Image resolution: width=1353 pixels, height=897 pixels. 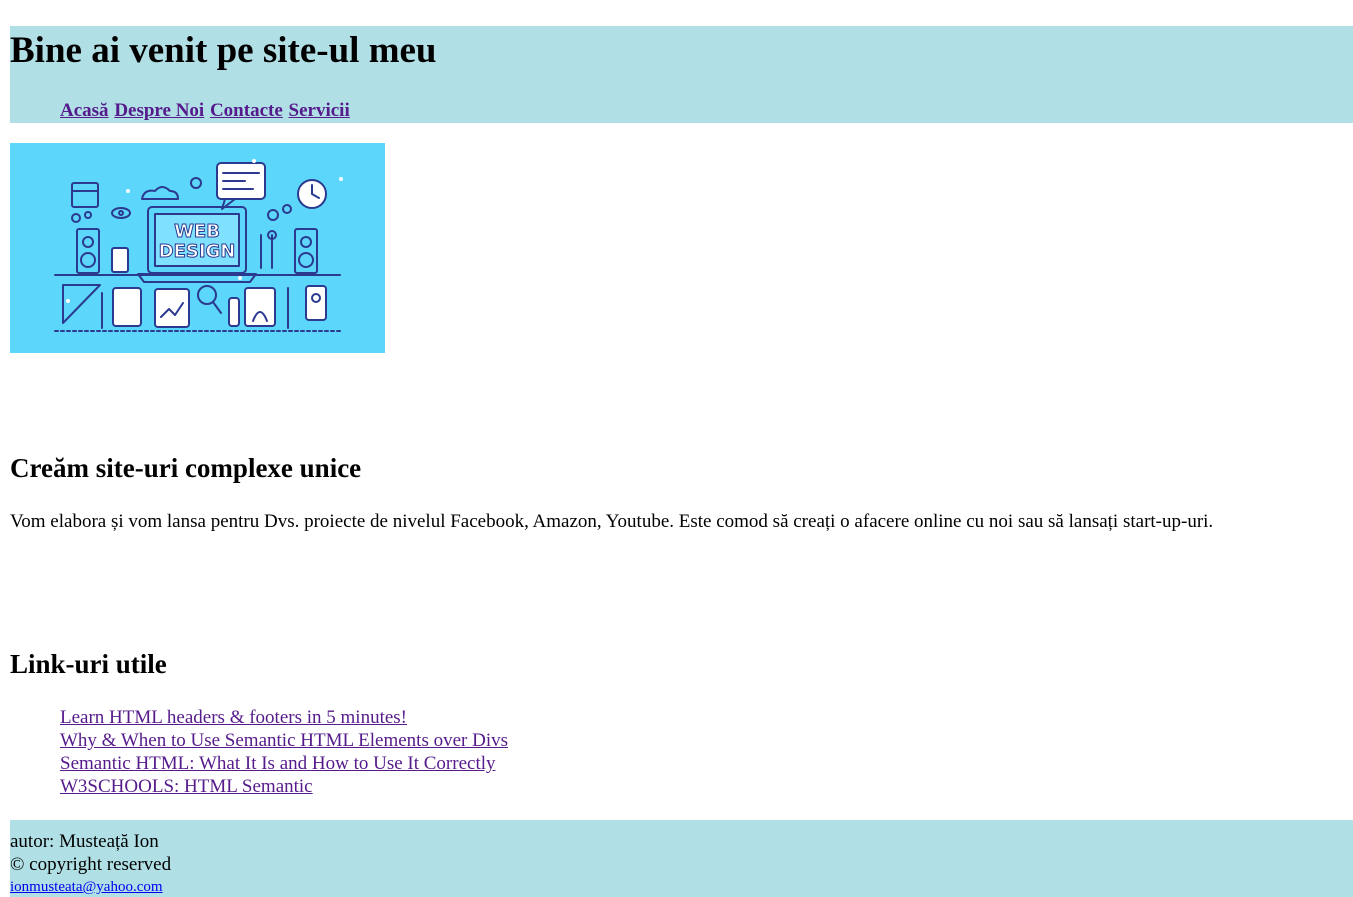 What do you see at coordinates (223, 50) in the screenshot?
I see `page-title: Bine ai venit pe site-ul meu` at bounding box center [223, 50].